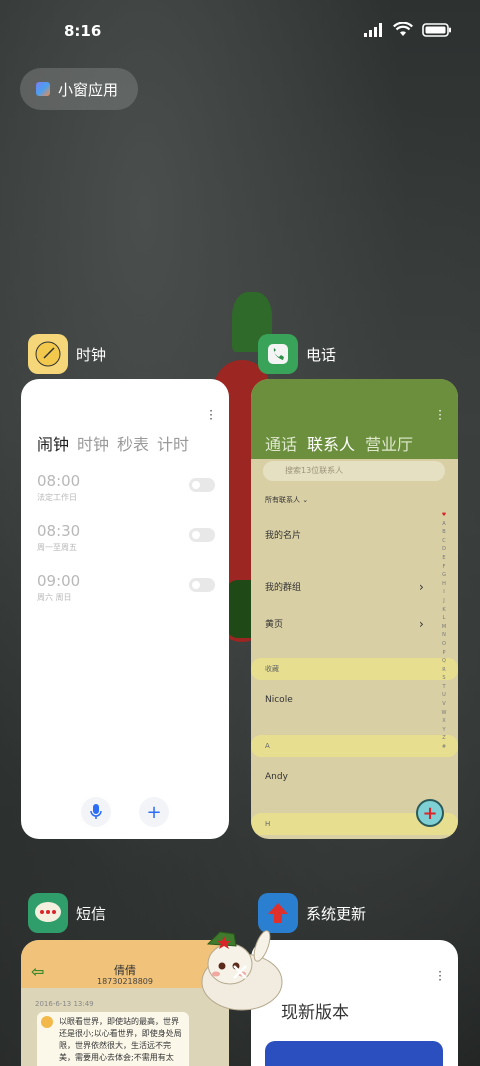 The height and width of the screenshot is (1066, 480). What do you see at coordinates (389, 443) in the screenshot?
I see `tab-service-hall: 营业厅` at bounding box center [389, 443].